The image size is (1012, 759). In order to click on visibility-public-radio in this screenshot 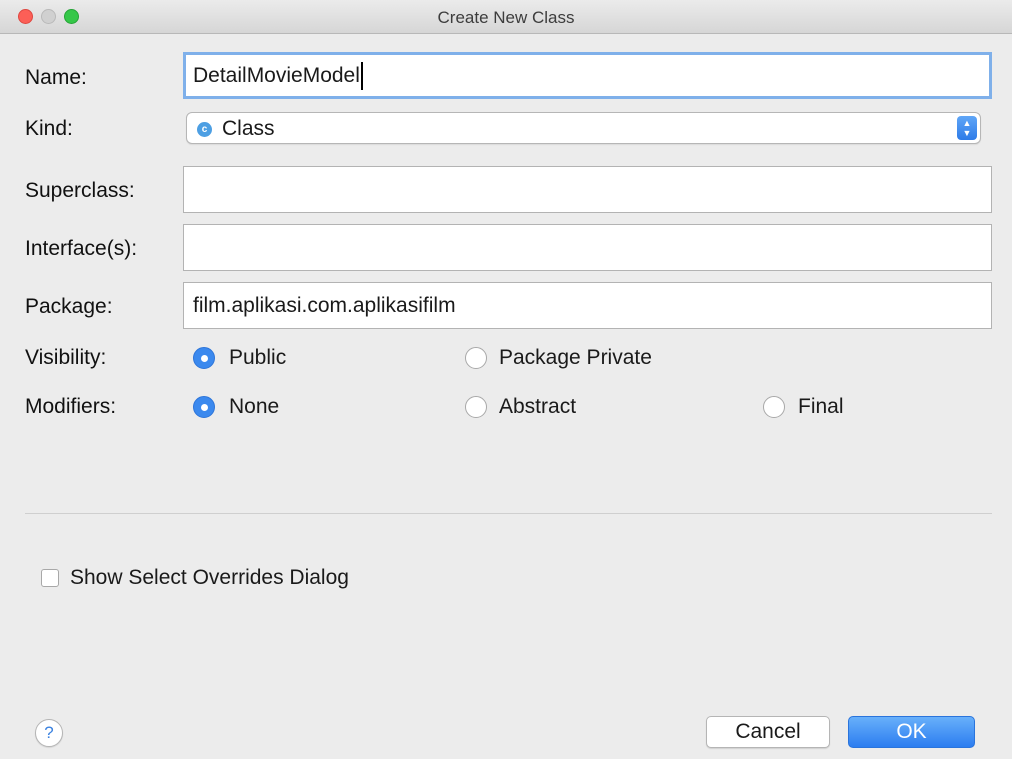, I will do `click(204, 358)`.